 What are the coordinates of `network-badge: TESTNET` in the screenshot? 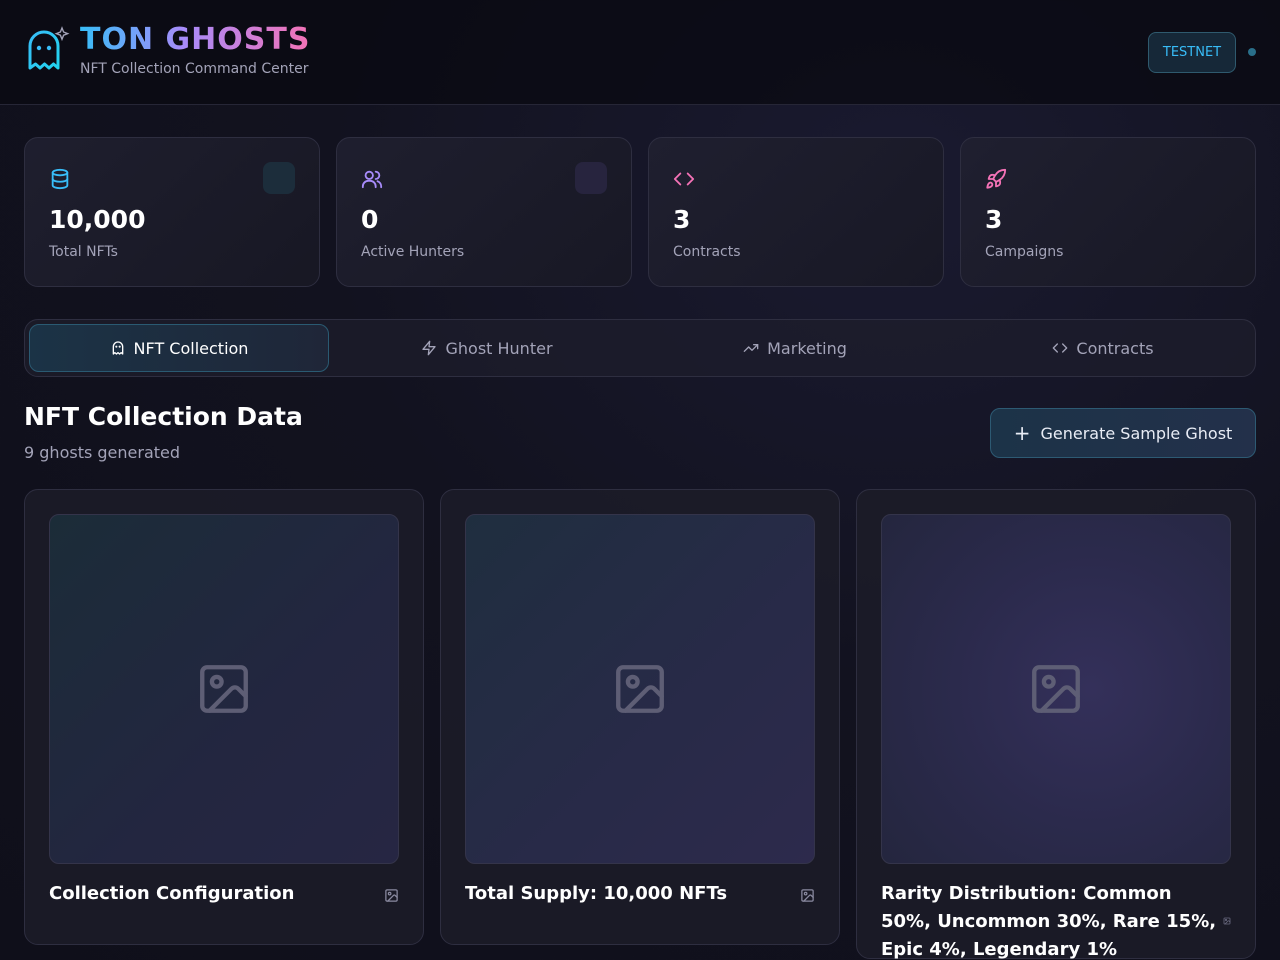 It's located at (1192, 52).